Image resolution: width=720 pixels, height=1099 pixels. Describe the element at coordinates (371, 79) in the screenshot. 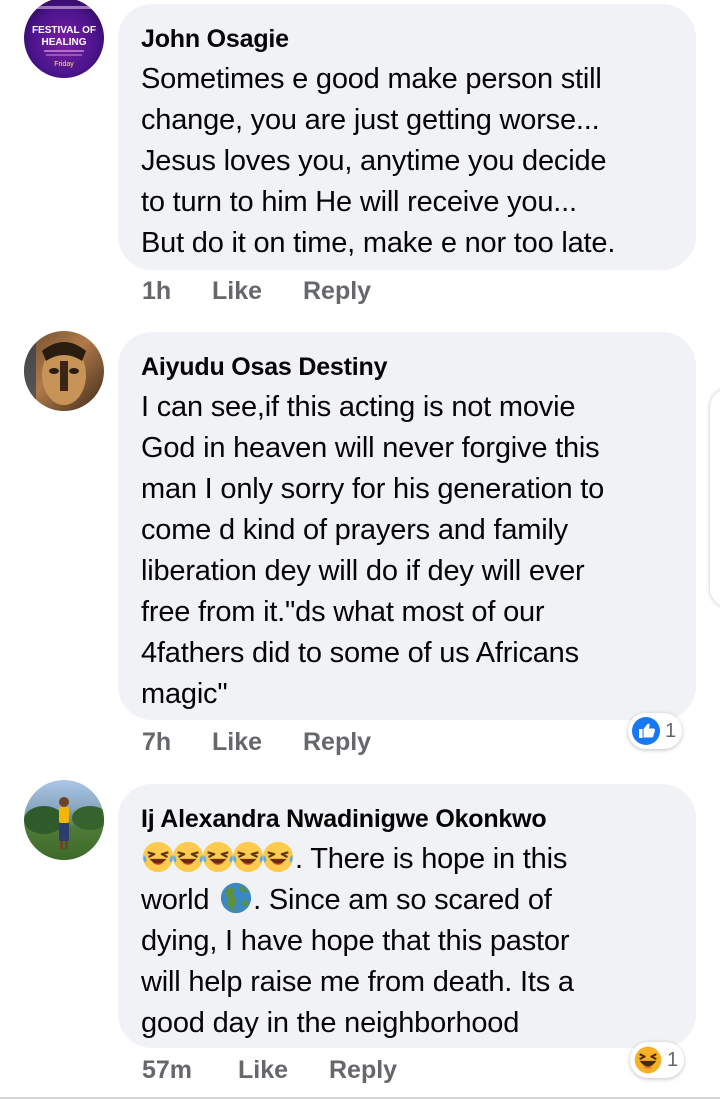

I see `comment-text-line: Sometimes e good make person still` at that location.